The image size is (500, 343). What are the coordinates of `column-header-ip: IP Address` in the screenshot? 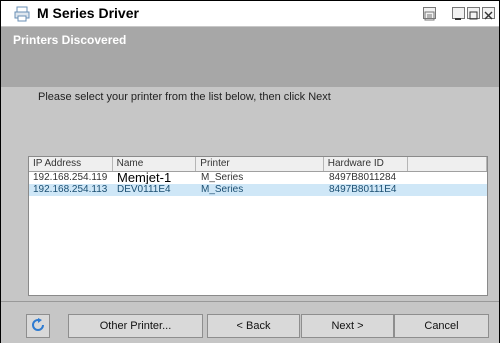 It's located at (71, 164).